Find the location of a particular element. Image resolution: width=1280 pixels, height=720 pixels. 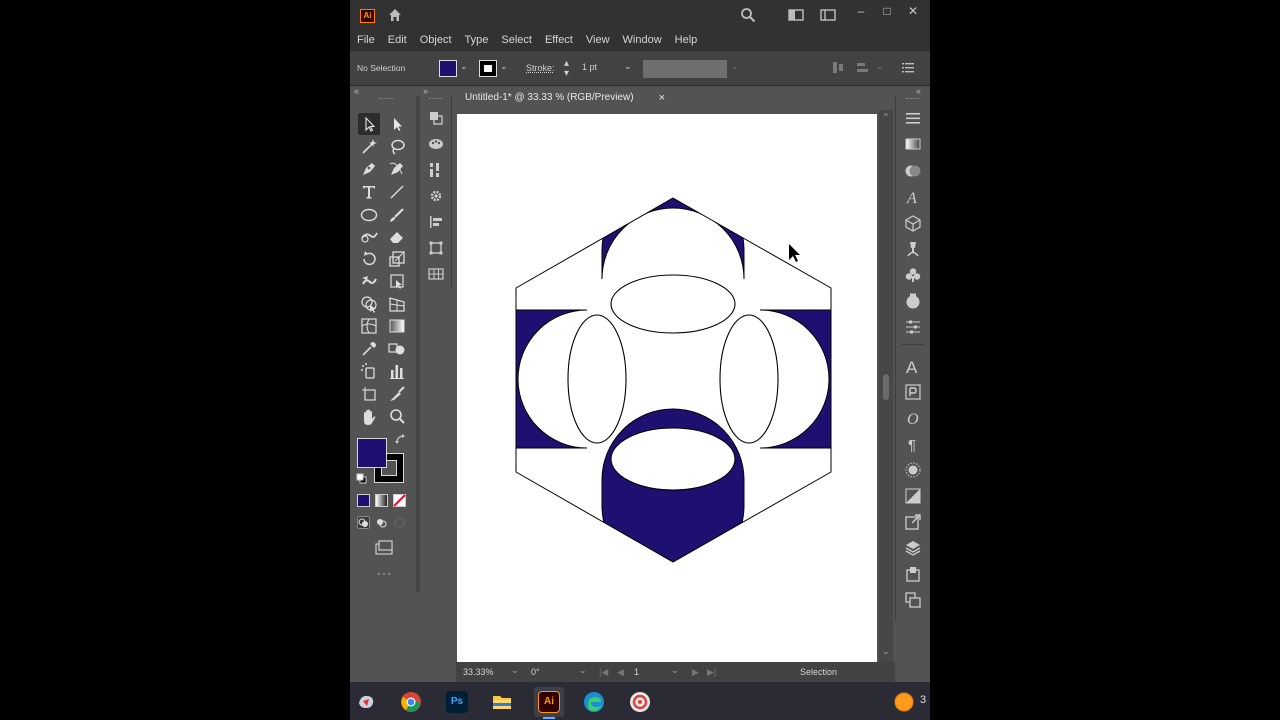

scroll-down-icon: ⌄ is located at coordinates (886, 651).